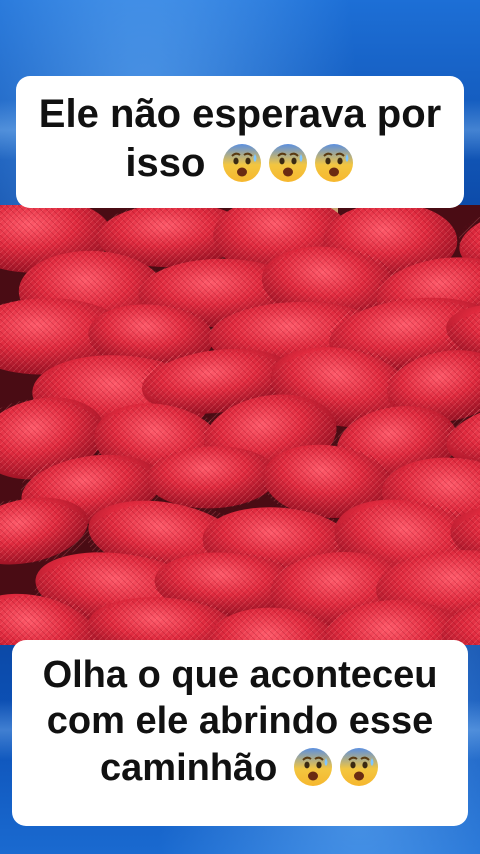  Describe the element at coordinates (212, 477) in the screenshot. I see `sack-mesh` at that location.